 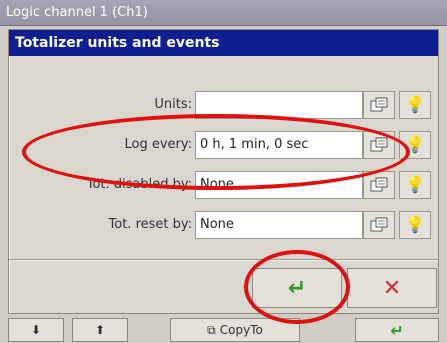 What do you see at coordinates (279, 225) in the screenshot?
I see `tot-reset-field: None` at bounding box center [279, 225].